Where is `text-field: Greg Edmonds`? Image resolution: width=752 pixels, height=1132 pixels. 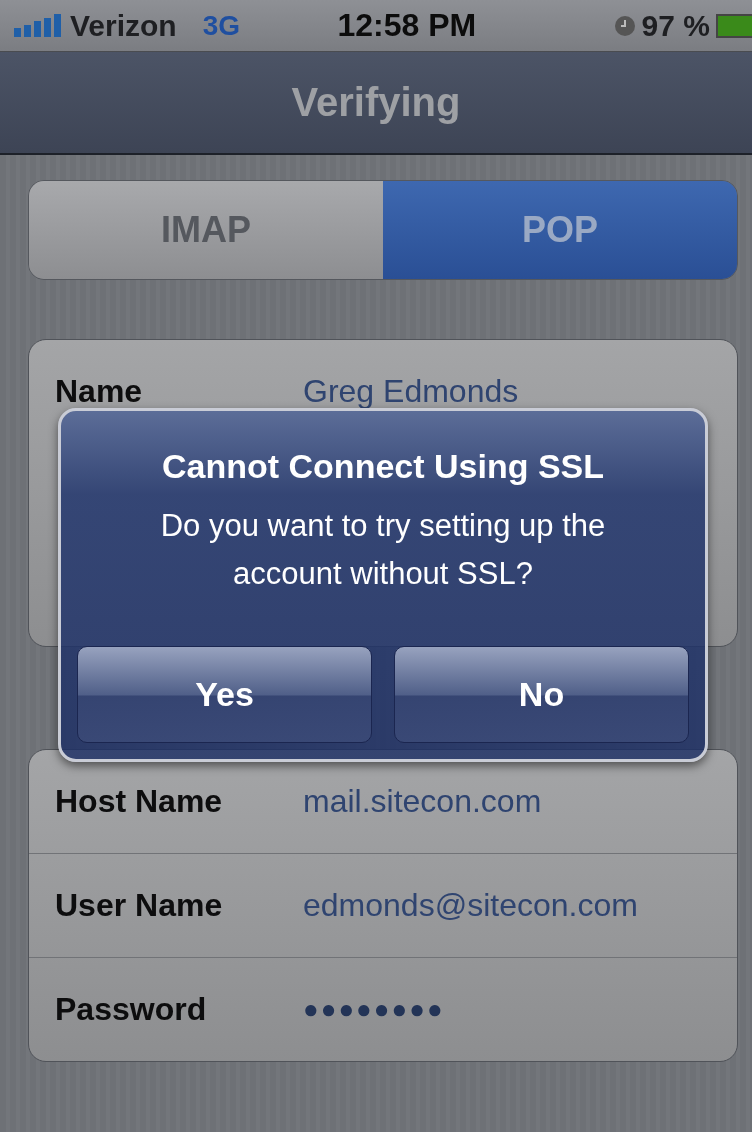
text-field: Greg Edmonds is located at coordinates (411, 391).